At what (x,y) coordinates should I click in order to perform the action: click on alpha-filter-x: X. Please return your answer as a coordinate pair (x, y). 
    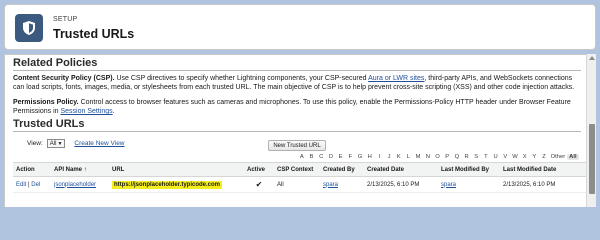
    Looking at the image, I should click on (525, 157).